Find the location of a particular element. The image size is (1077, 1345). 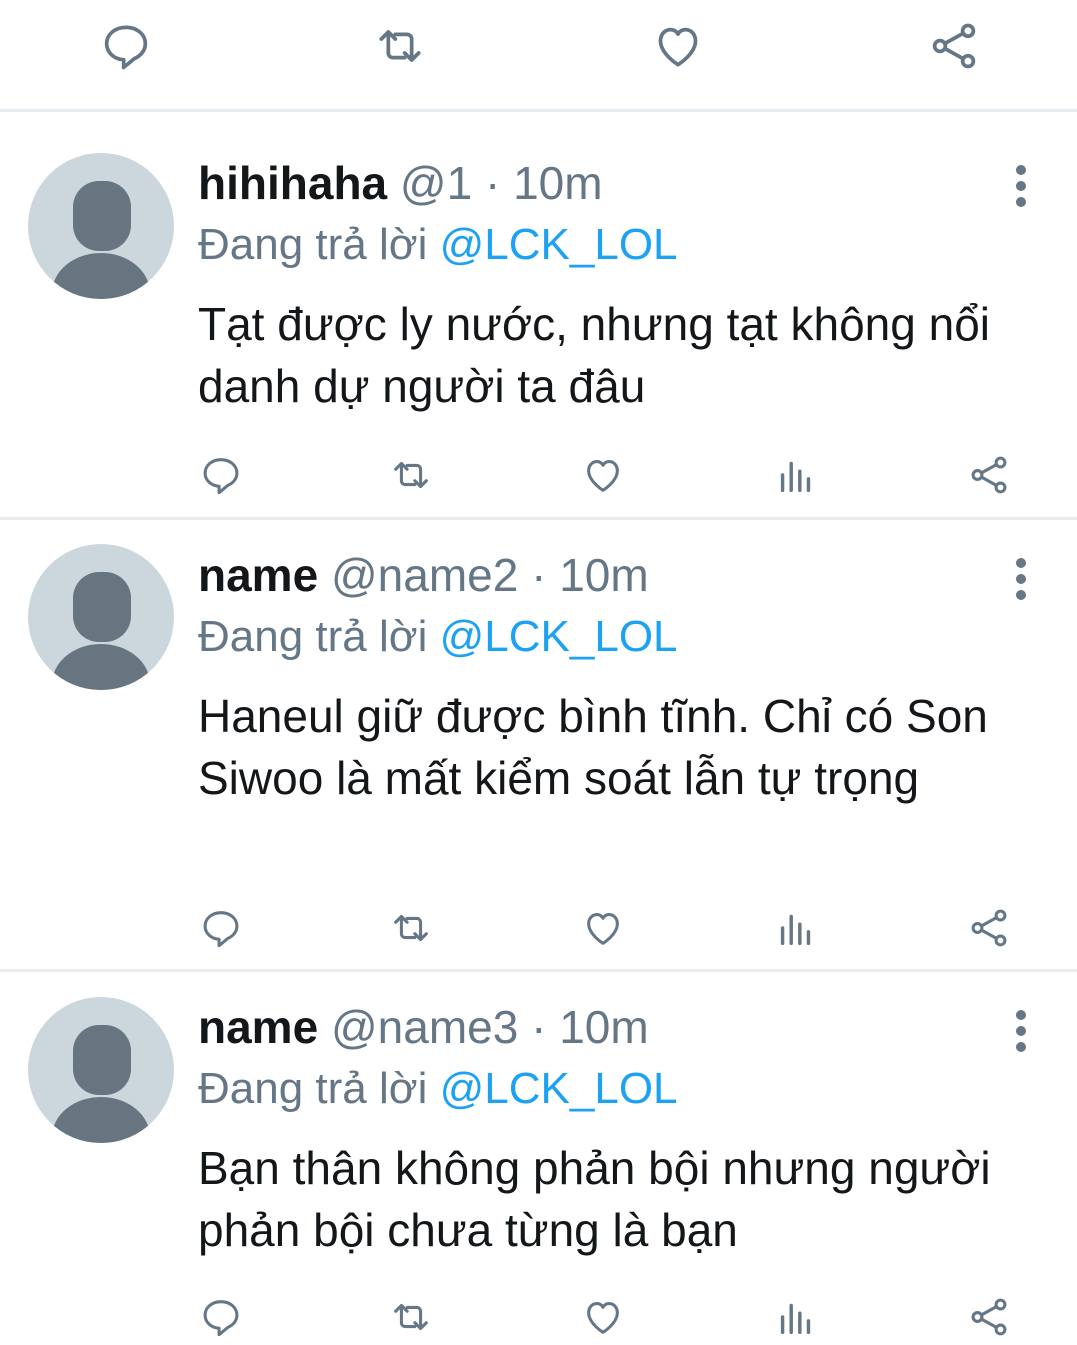

previous-tweet-actions is located at coordinates (538, 56).